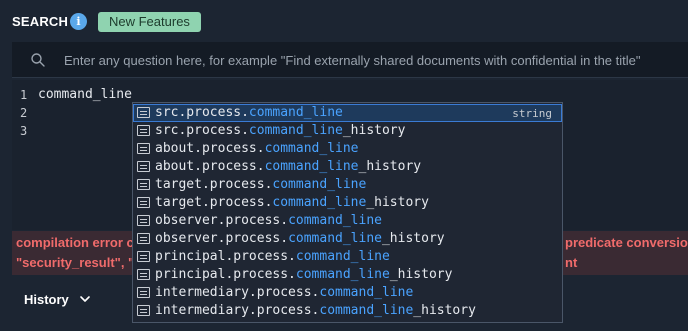 This screenshot has width=688, height=331. I want to click on suggestion-item: observer.process.command_line, so click(347, 221).